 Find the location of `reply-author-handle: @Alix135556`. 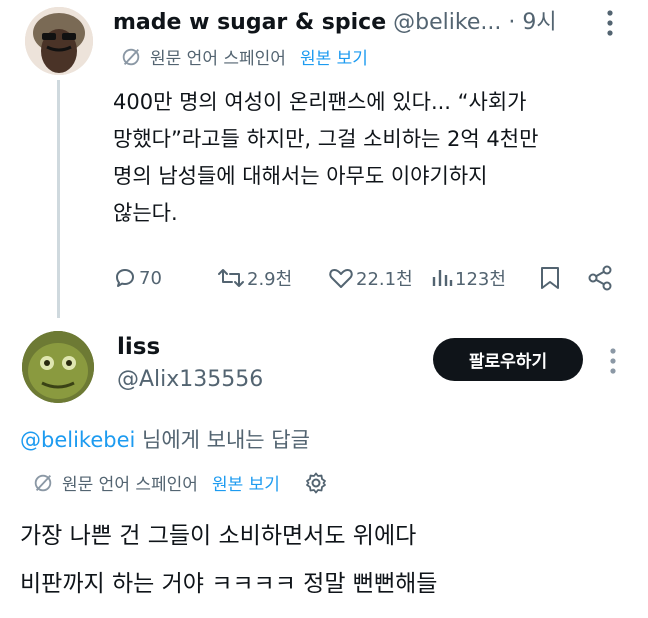

reply-author-handle: @Alix135556 is located at coordinates (190, 379).